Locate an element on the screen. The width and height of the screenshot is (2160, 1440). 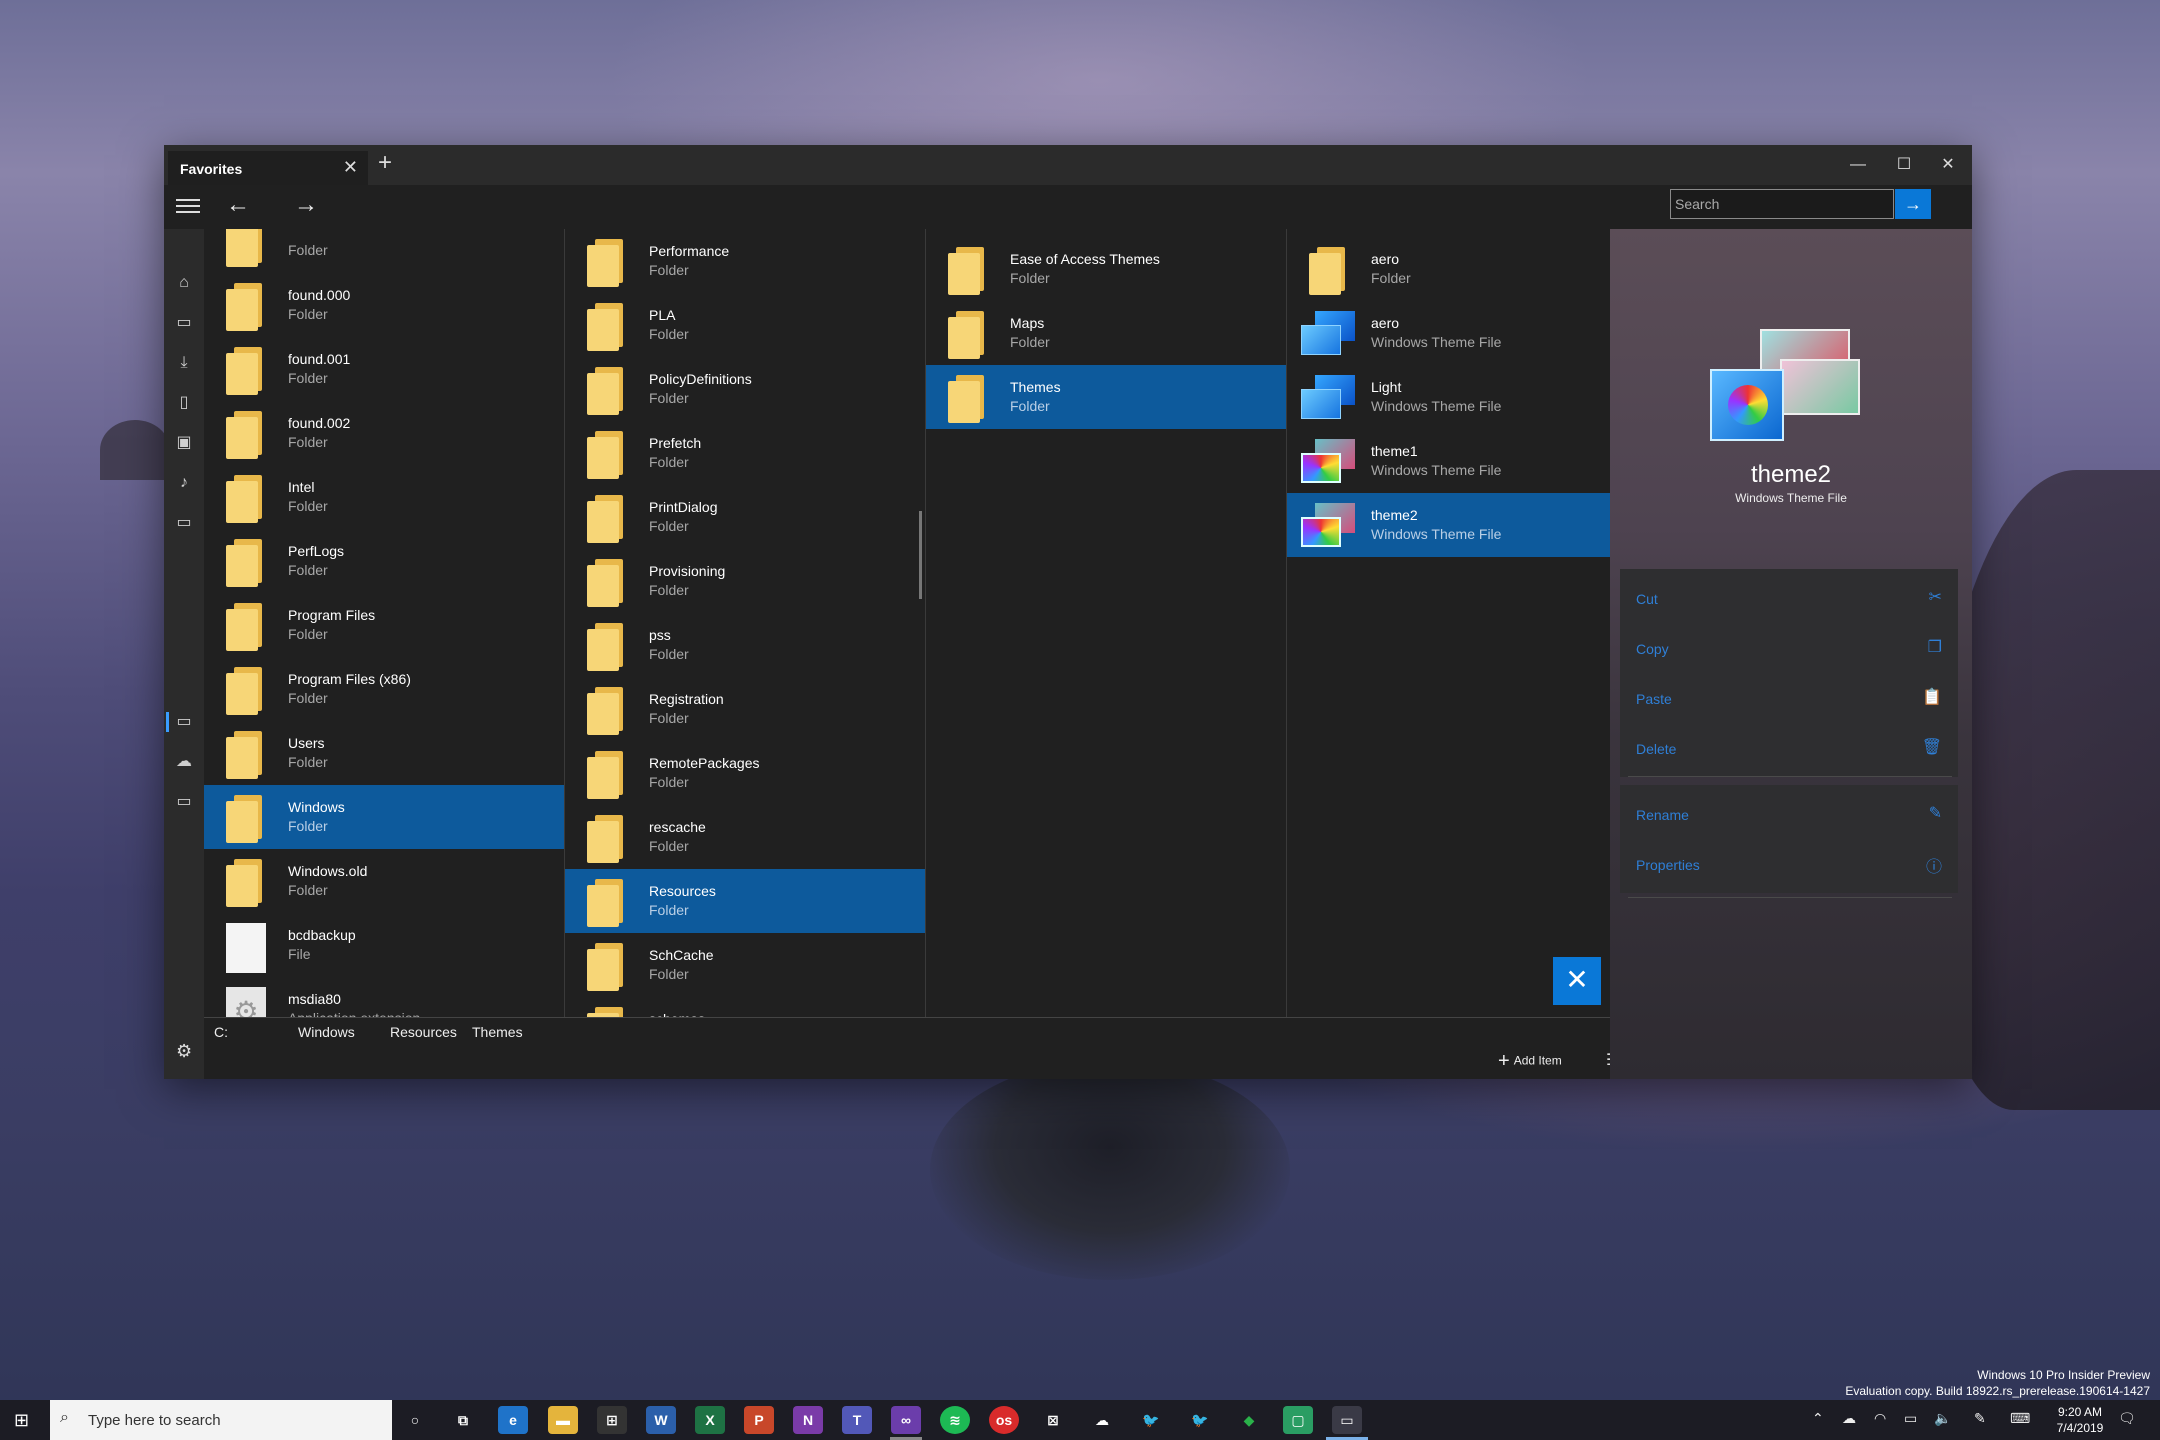
twitter-alt-icon: 🐦 is located at coordinates (1200, 1420).